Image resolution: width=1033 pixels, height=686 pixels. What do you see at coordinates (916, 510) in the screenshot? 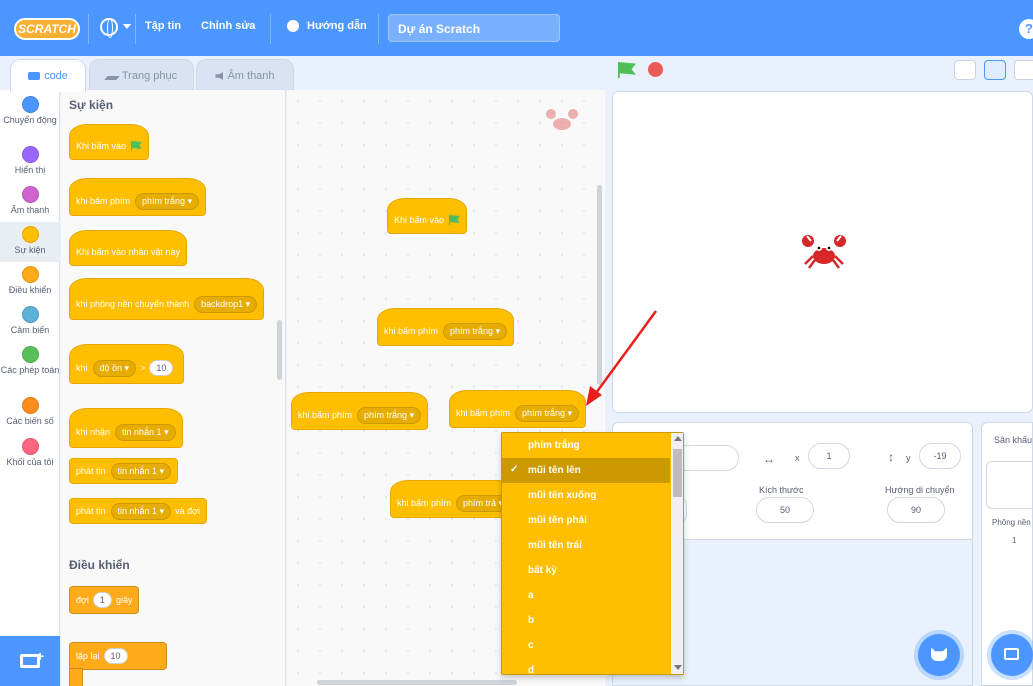
I see `direction-input: 90` at bounding box center [916, 510].